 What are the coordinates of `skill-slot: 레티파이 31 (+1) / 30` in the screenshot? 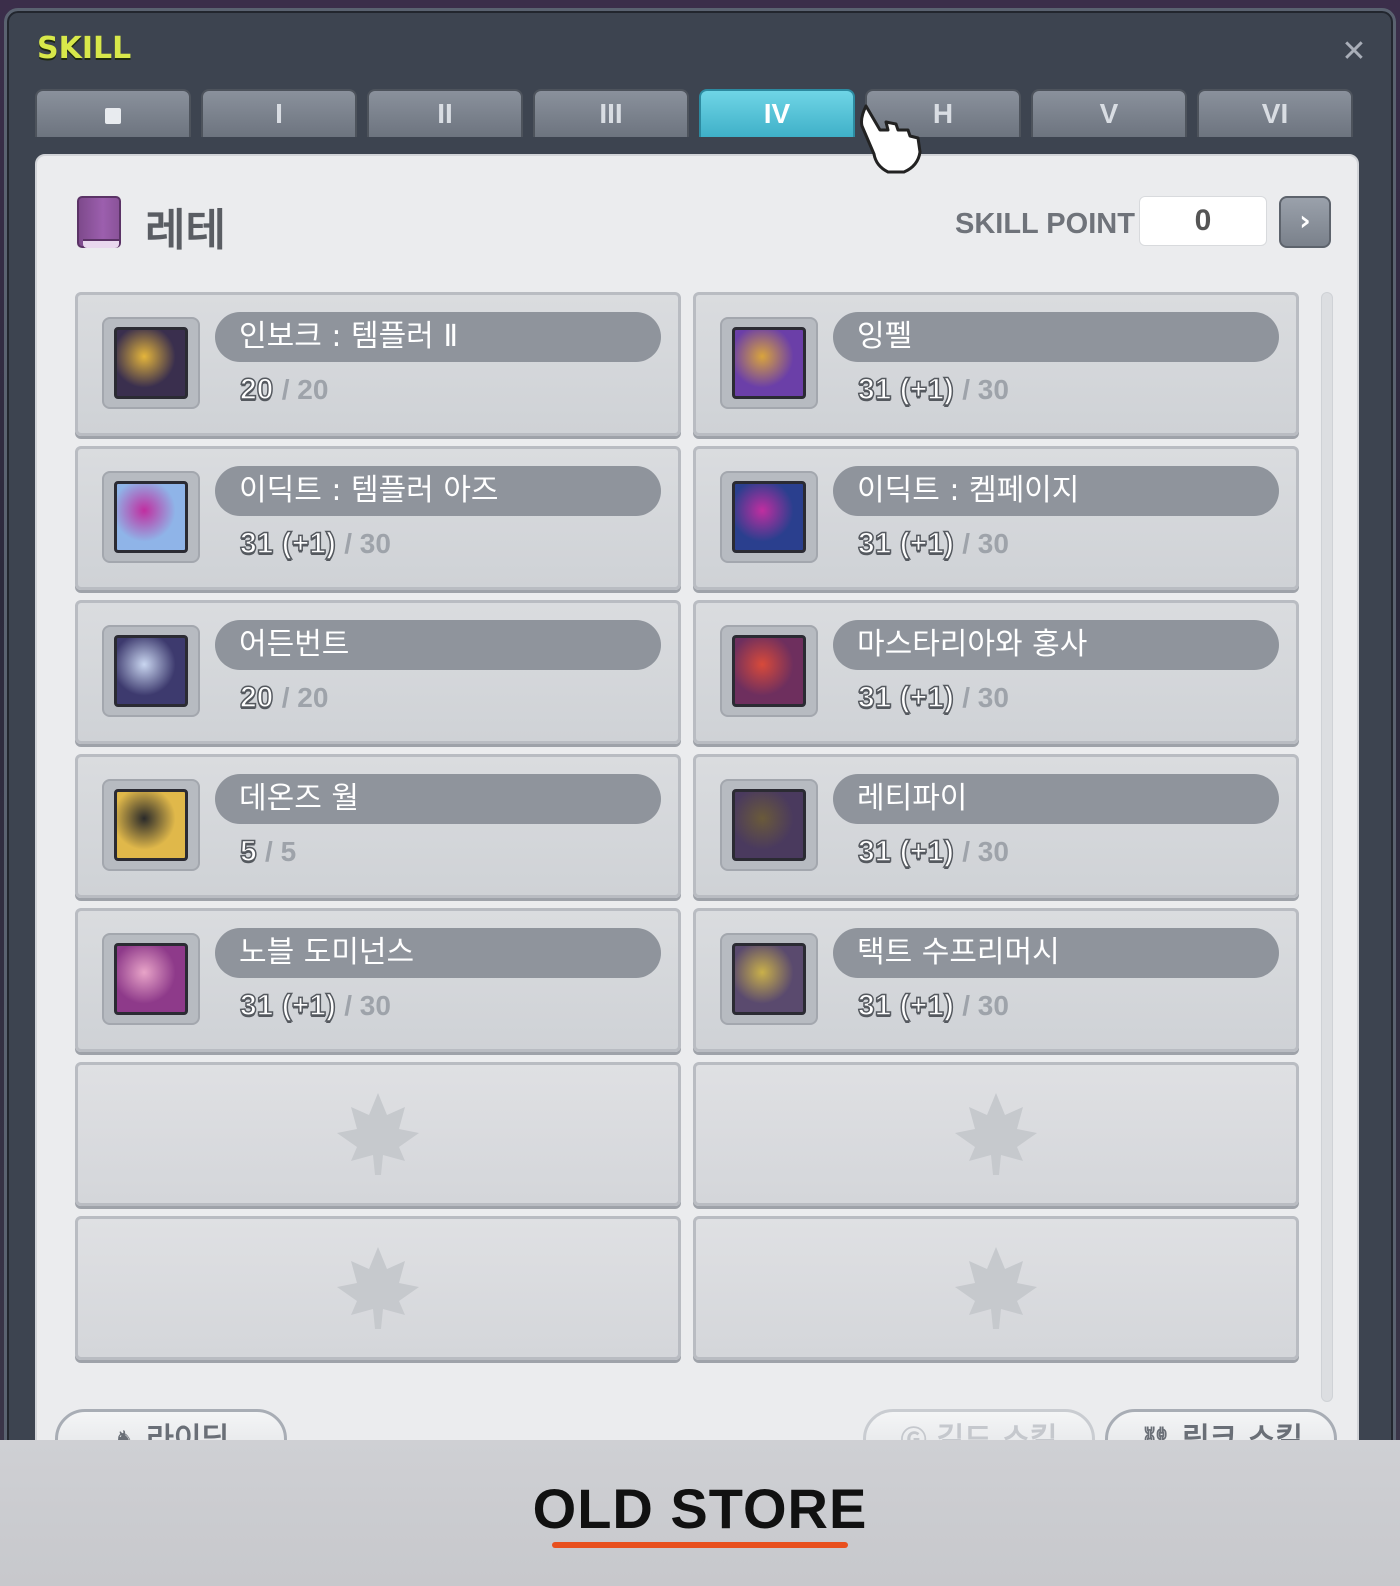 It's located at (996, 826).